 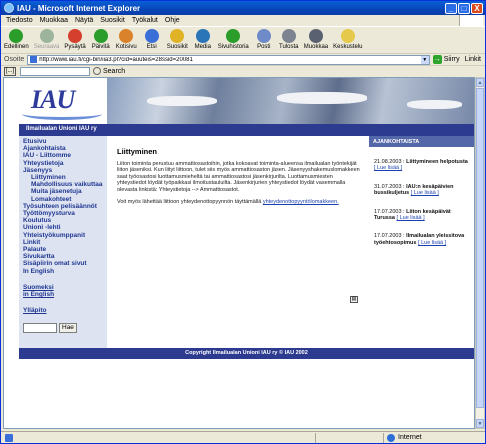 I want to click on window-title: IAU - Microsoft Internet Explorer, so click(x=79, y=8).